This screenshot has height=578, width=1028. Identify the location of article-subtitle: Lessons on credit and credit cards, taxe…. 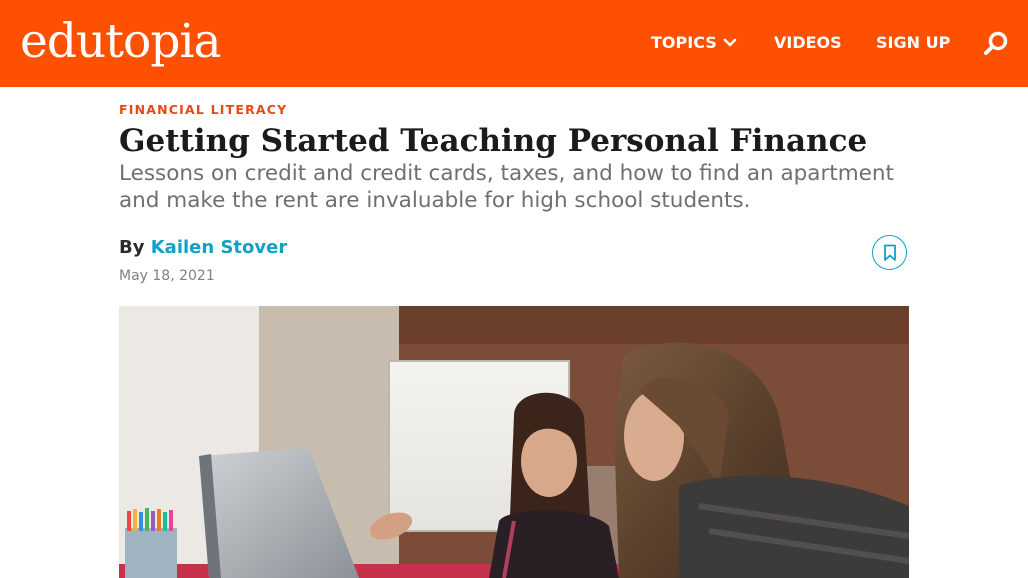
(506, 187).